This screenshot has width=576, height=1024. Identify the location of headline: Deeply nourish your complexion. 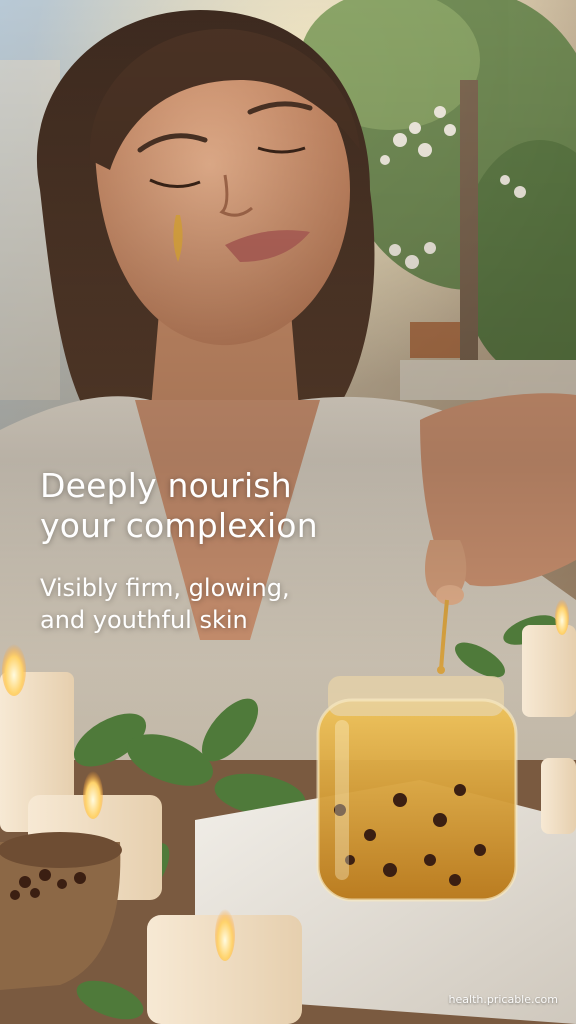
(230, 506).